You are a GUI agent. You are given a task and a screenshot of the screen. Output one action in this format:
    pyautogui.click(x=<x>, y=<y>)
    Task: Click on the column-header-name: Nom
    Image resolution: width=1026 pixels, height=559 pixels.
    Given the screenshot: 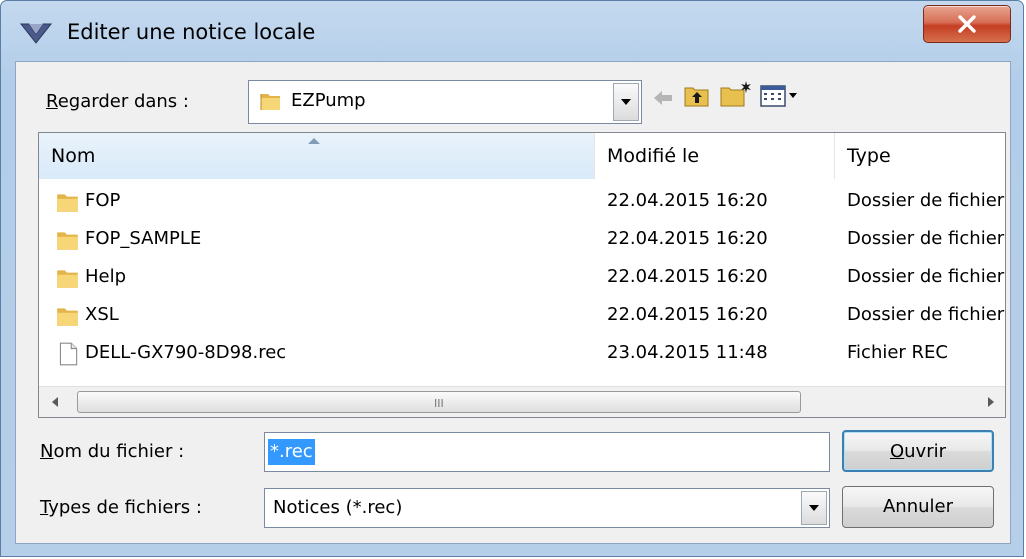 What is the action you would take?
    pyautogui.click(x=317, y=156)
    